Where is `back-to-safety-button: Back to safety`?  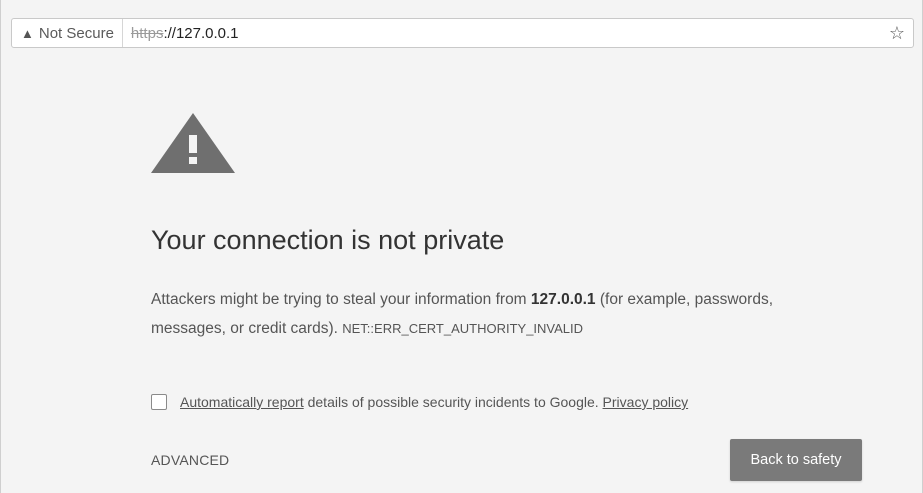
back-to-safety-button: Back to safety is located at coordinates (796, 460).